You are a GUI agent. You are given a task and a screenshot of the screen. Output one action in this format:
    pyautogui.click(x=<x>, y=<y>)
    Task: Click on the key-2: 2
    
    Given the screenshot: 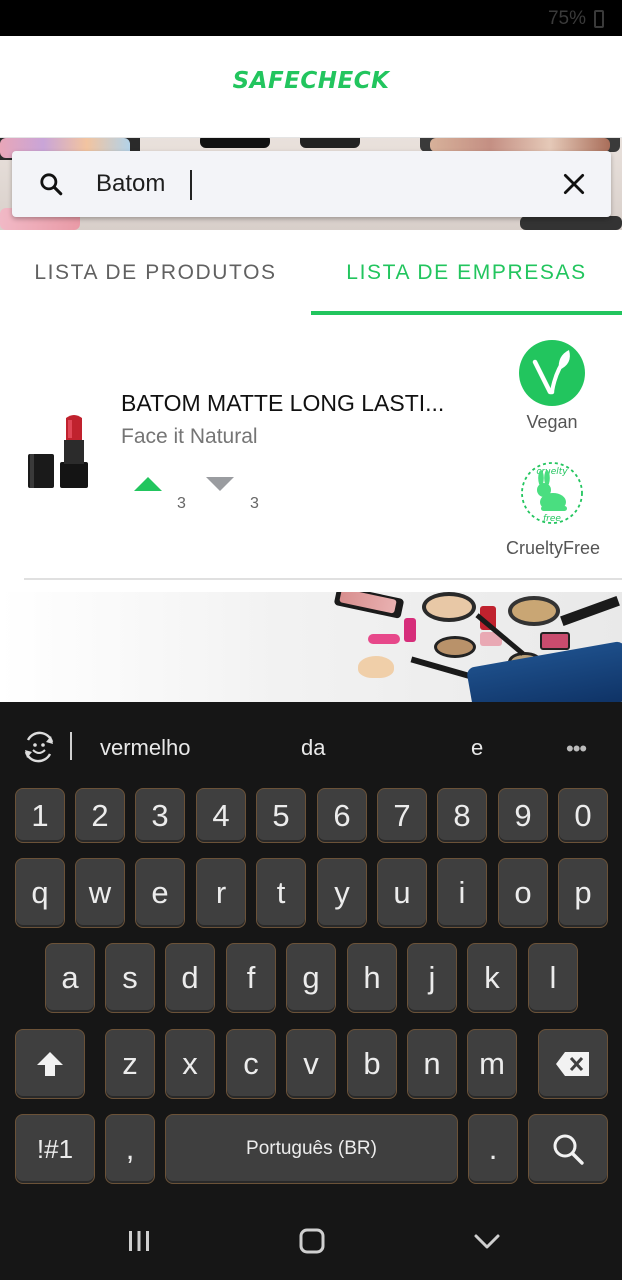 What is the action you would take?
    pyautogui.click(x=100, y=815)
    